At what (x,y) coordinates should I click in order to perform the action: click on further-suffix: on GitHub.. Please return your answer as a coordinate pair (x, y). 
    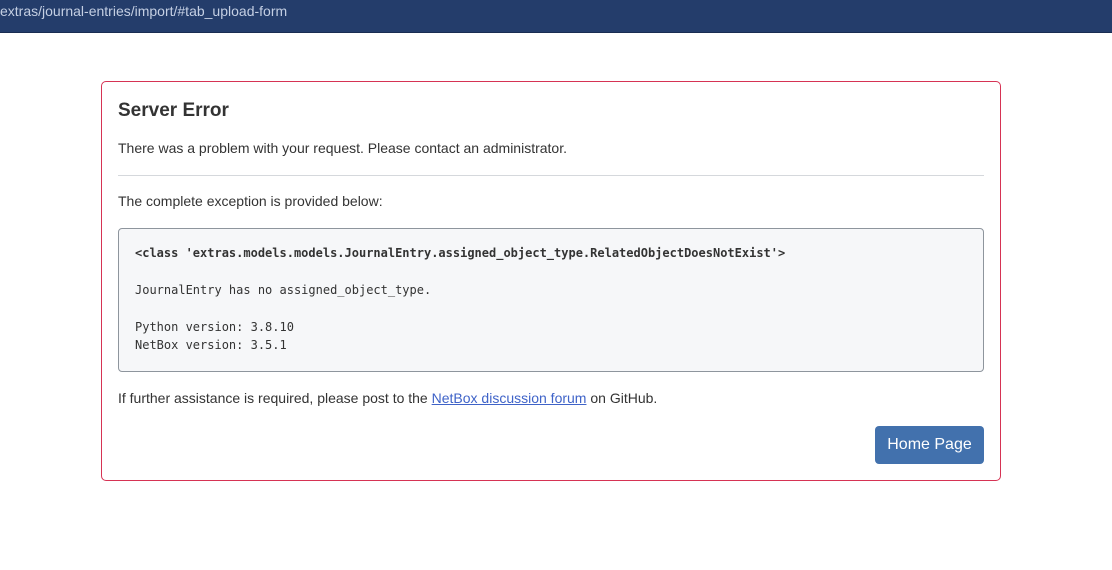
    Looking at the image, I should click on (622, 398).